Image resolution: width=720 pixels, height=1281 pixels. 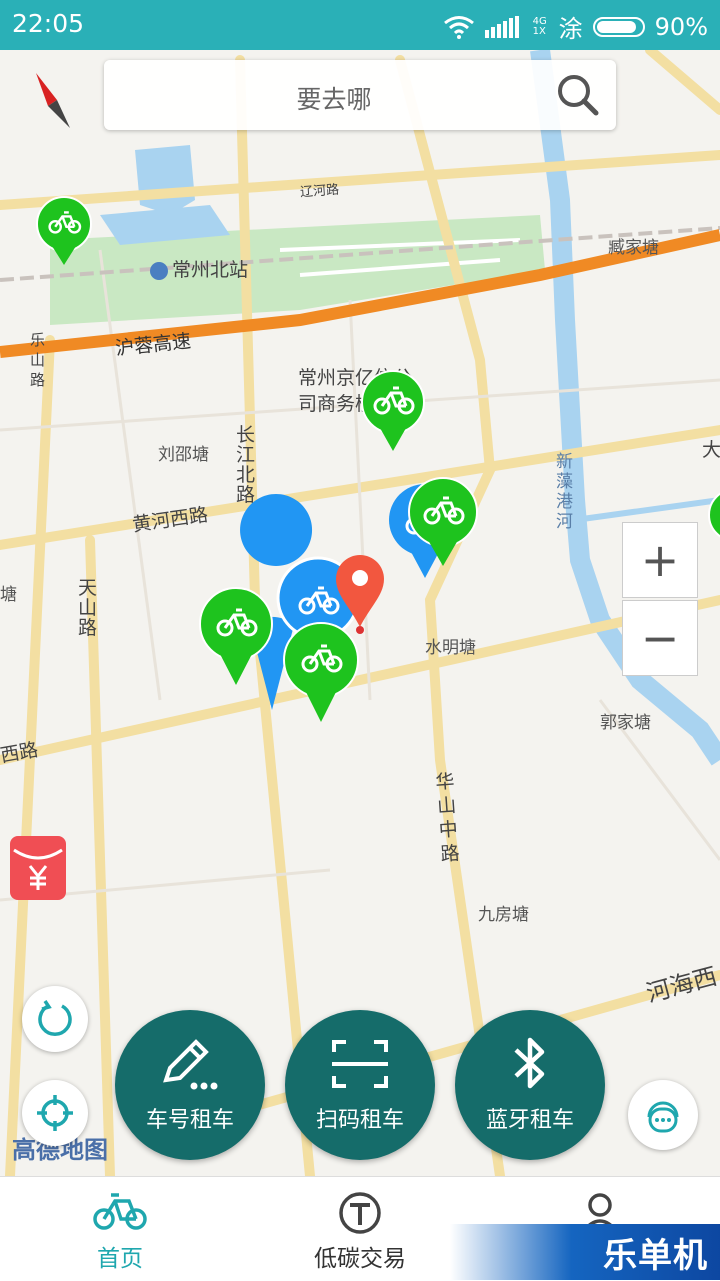 I want to click on rent-by-number-label: 车号租车, so click(x=189, y=1120).